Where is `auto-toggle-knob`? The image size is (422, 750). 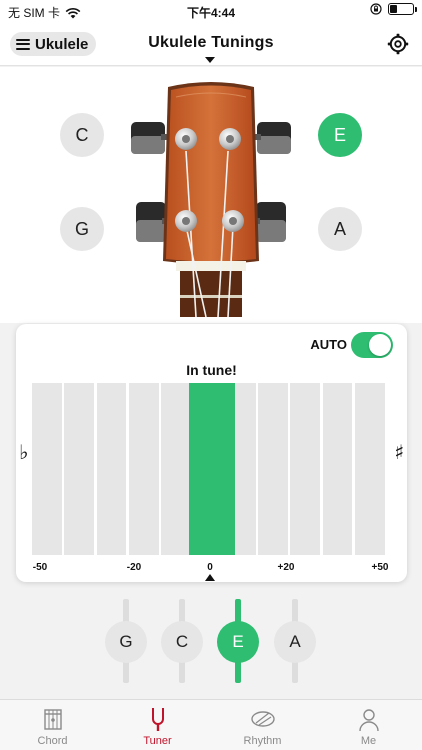
auto-toggle-knob is located at coordinates (380, 345).